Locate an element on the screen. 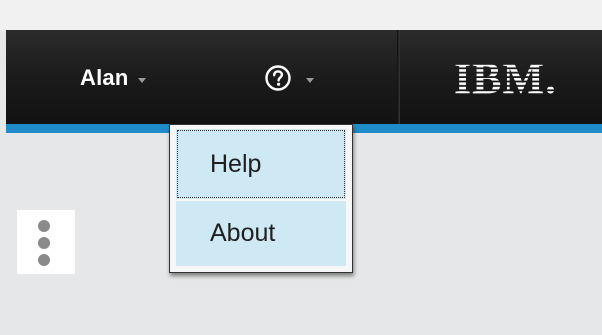 The height and width of the screenshot is (335, 602). menu-item-about: About is located at coordinates (261, 233).